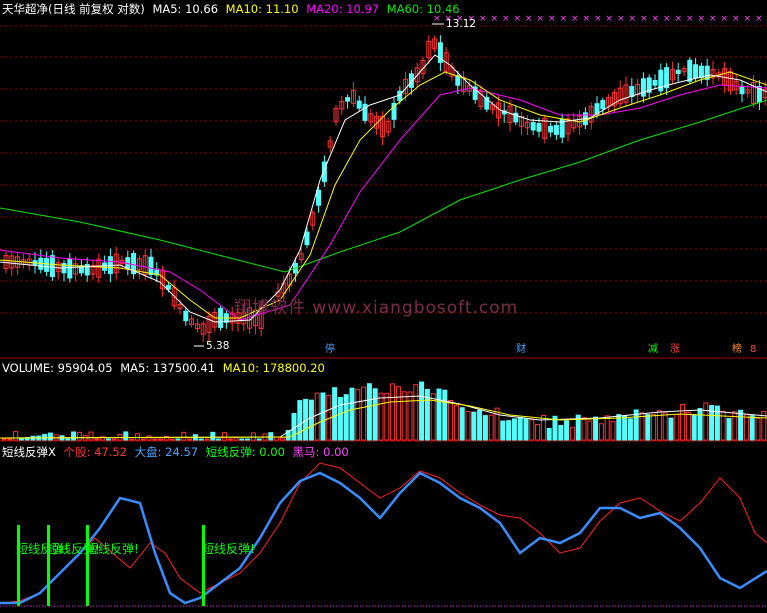  I want to click on marker-limit-up: 涨, so click(675, 349).